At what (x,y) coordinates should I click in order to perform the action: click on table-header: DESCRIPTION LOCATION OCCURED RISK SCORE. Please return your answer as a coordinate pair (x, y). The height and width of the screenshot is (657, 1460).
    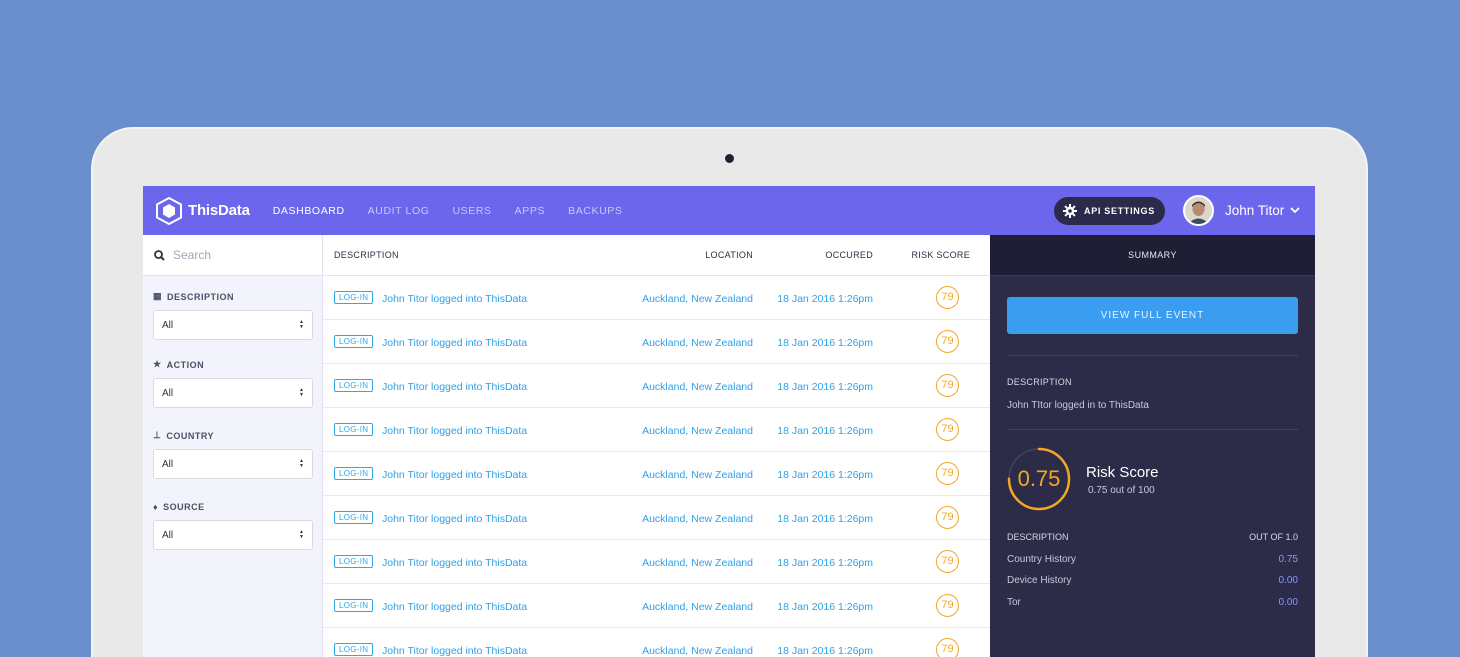
    Looking at the image, I should click on (656, 255).